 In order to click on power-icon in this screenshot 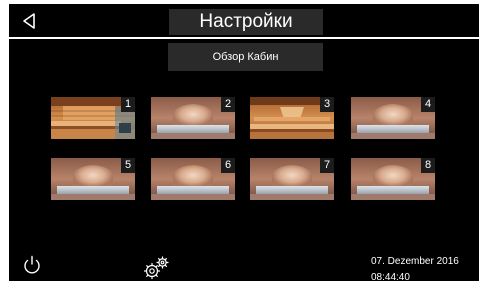, I will do `click(32, 264)`.